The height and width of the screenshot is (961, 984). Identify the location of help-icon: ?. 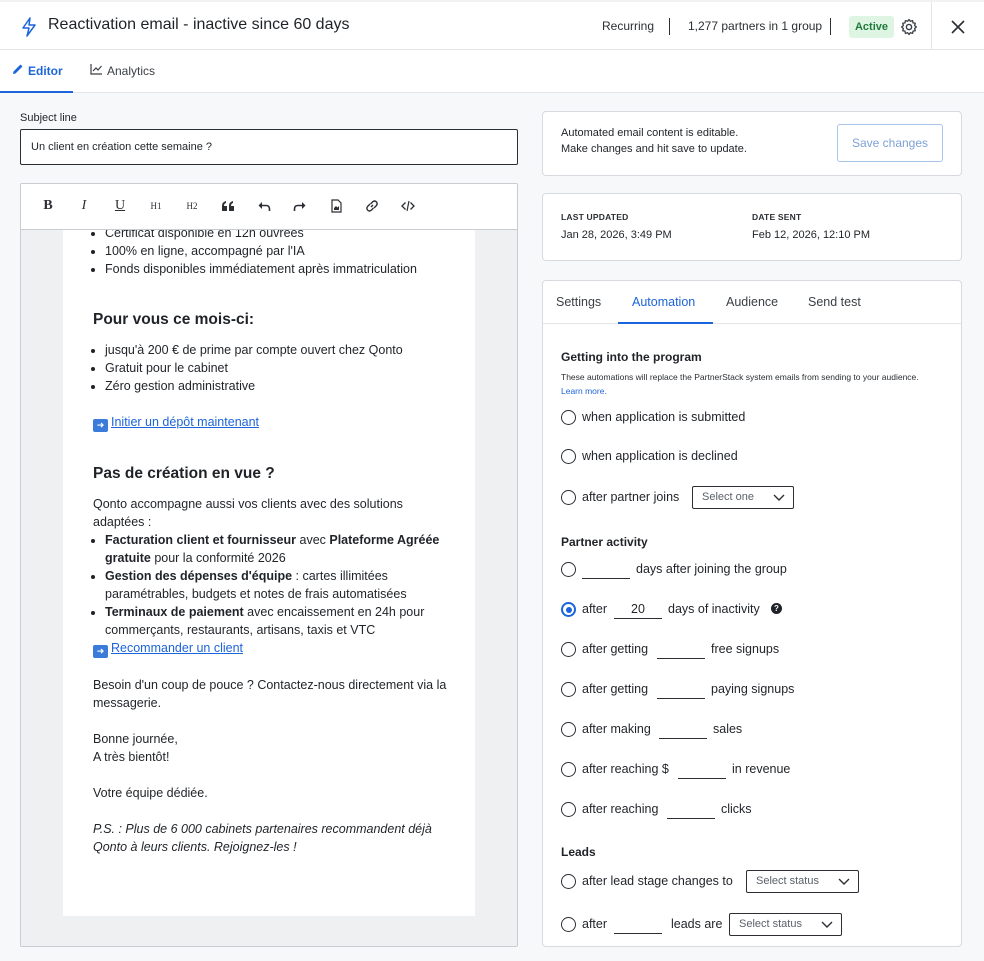
(776, 608).